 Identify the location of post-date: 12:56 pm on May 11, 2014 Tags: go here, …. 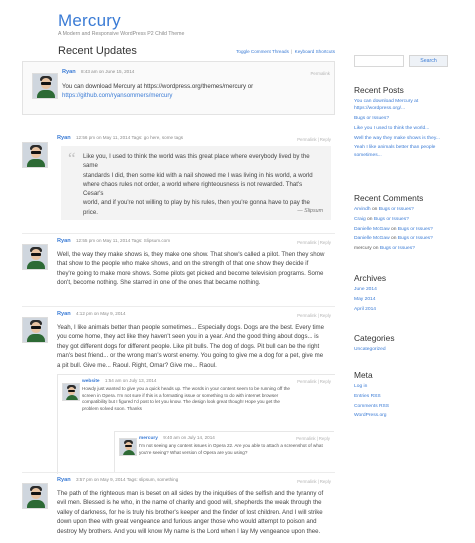
(129, 137).